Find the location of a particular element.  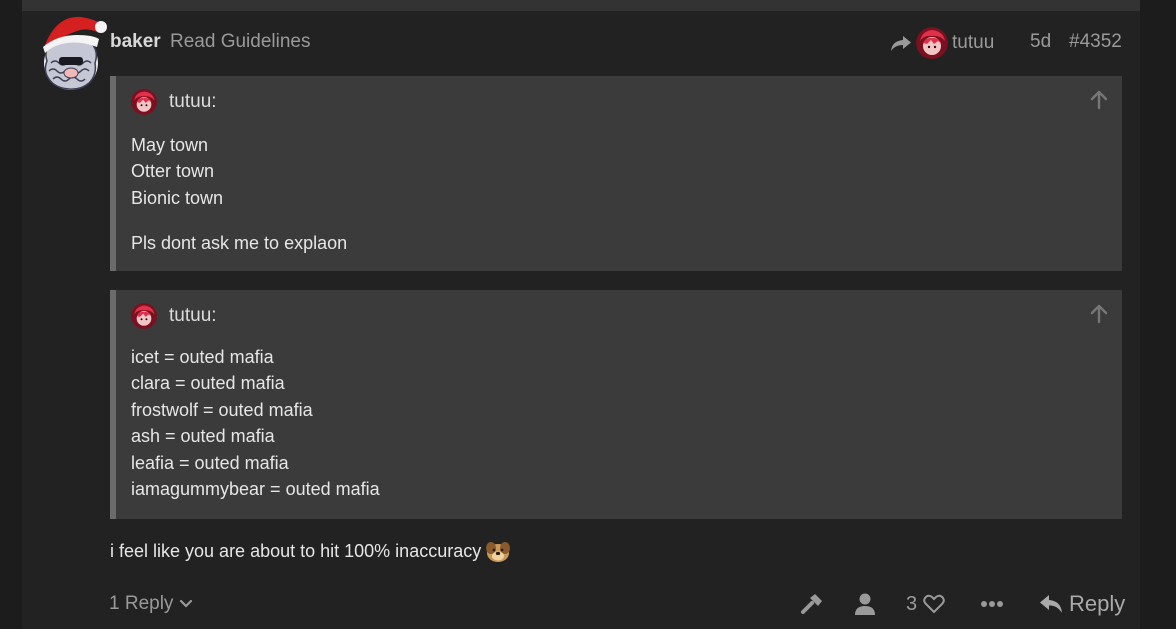

admin-button is located at coordinates (812, 604).